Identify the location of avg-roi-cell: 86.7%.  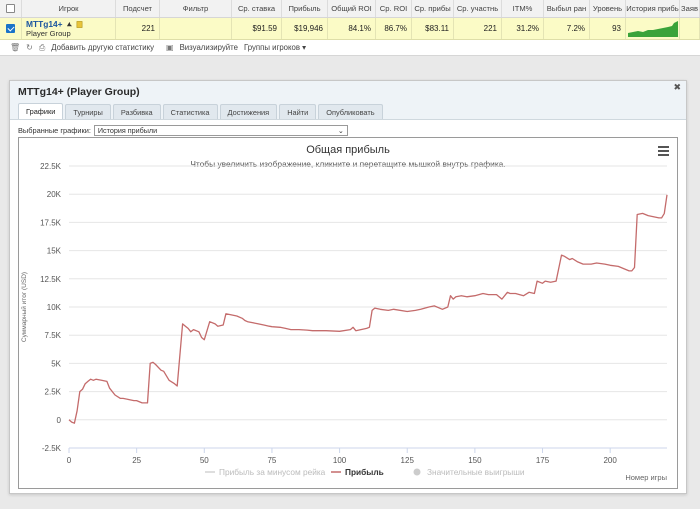
(394, 28).